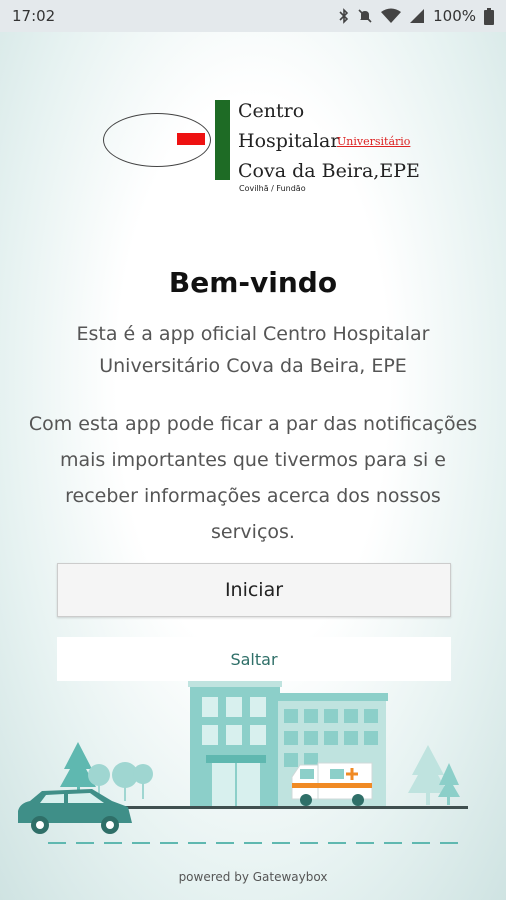  Describe the element at coordinates (75, 811) in the screenshot. I see `car` at that location.